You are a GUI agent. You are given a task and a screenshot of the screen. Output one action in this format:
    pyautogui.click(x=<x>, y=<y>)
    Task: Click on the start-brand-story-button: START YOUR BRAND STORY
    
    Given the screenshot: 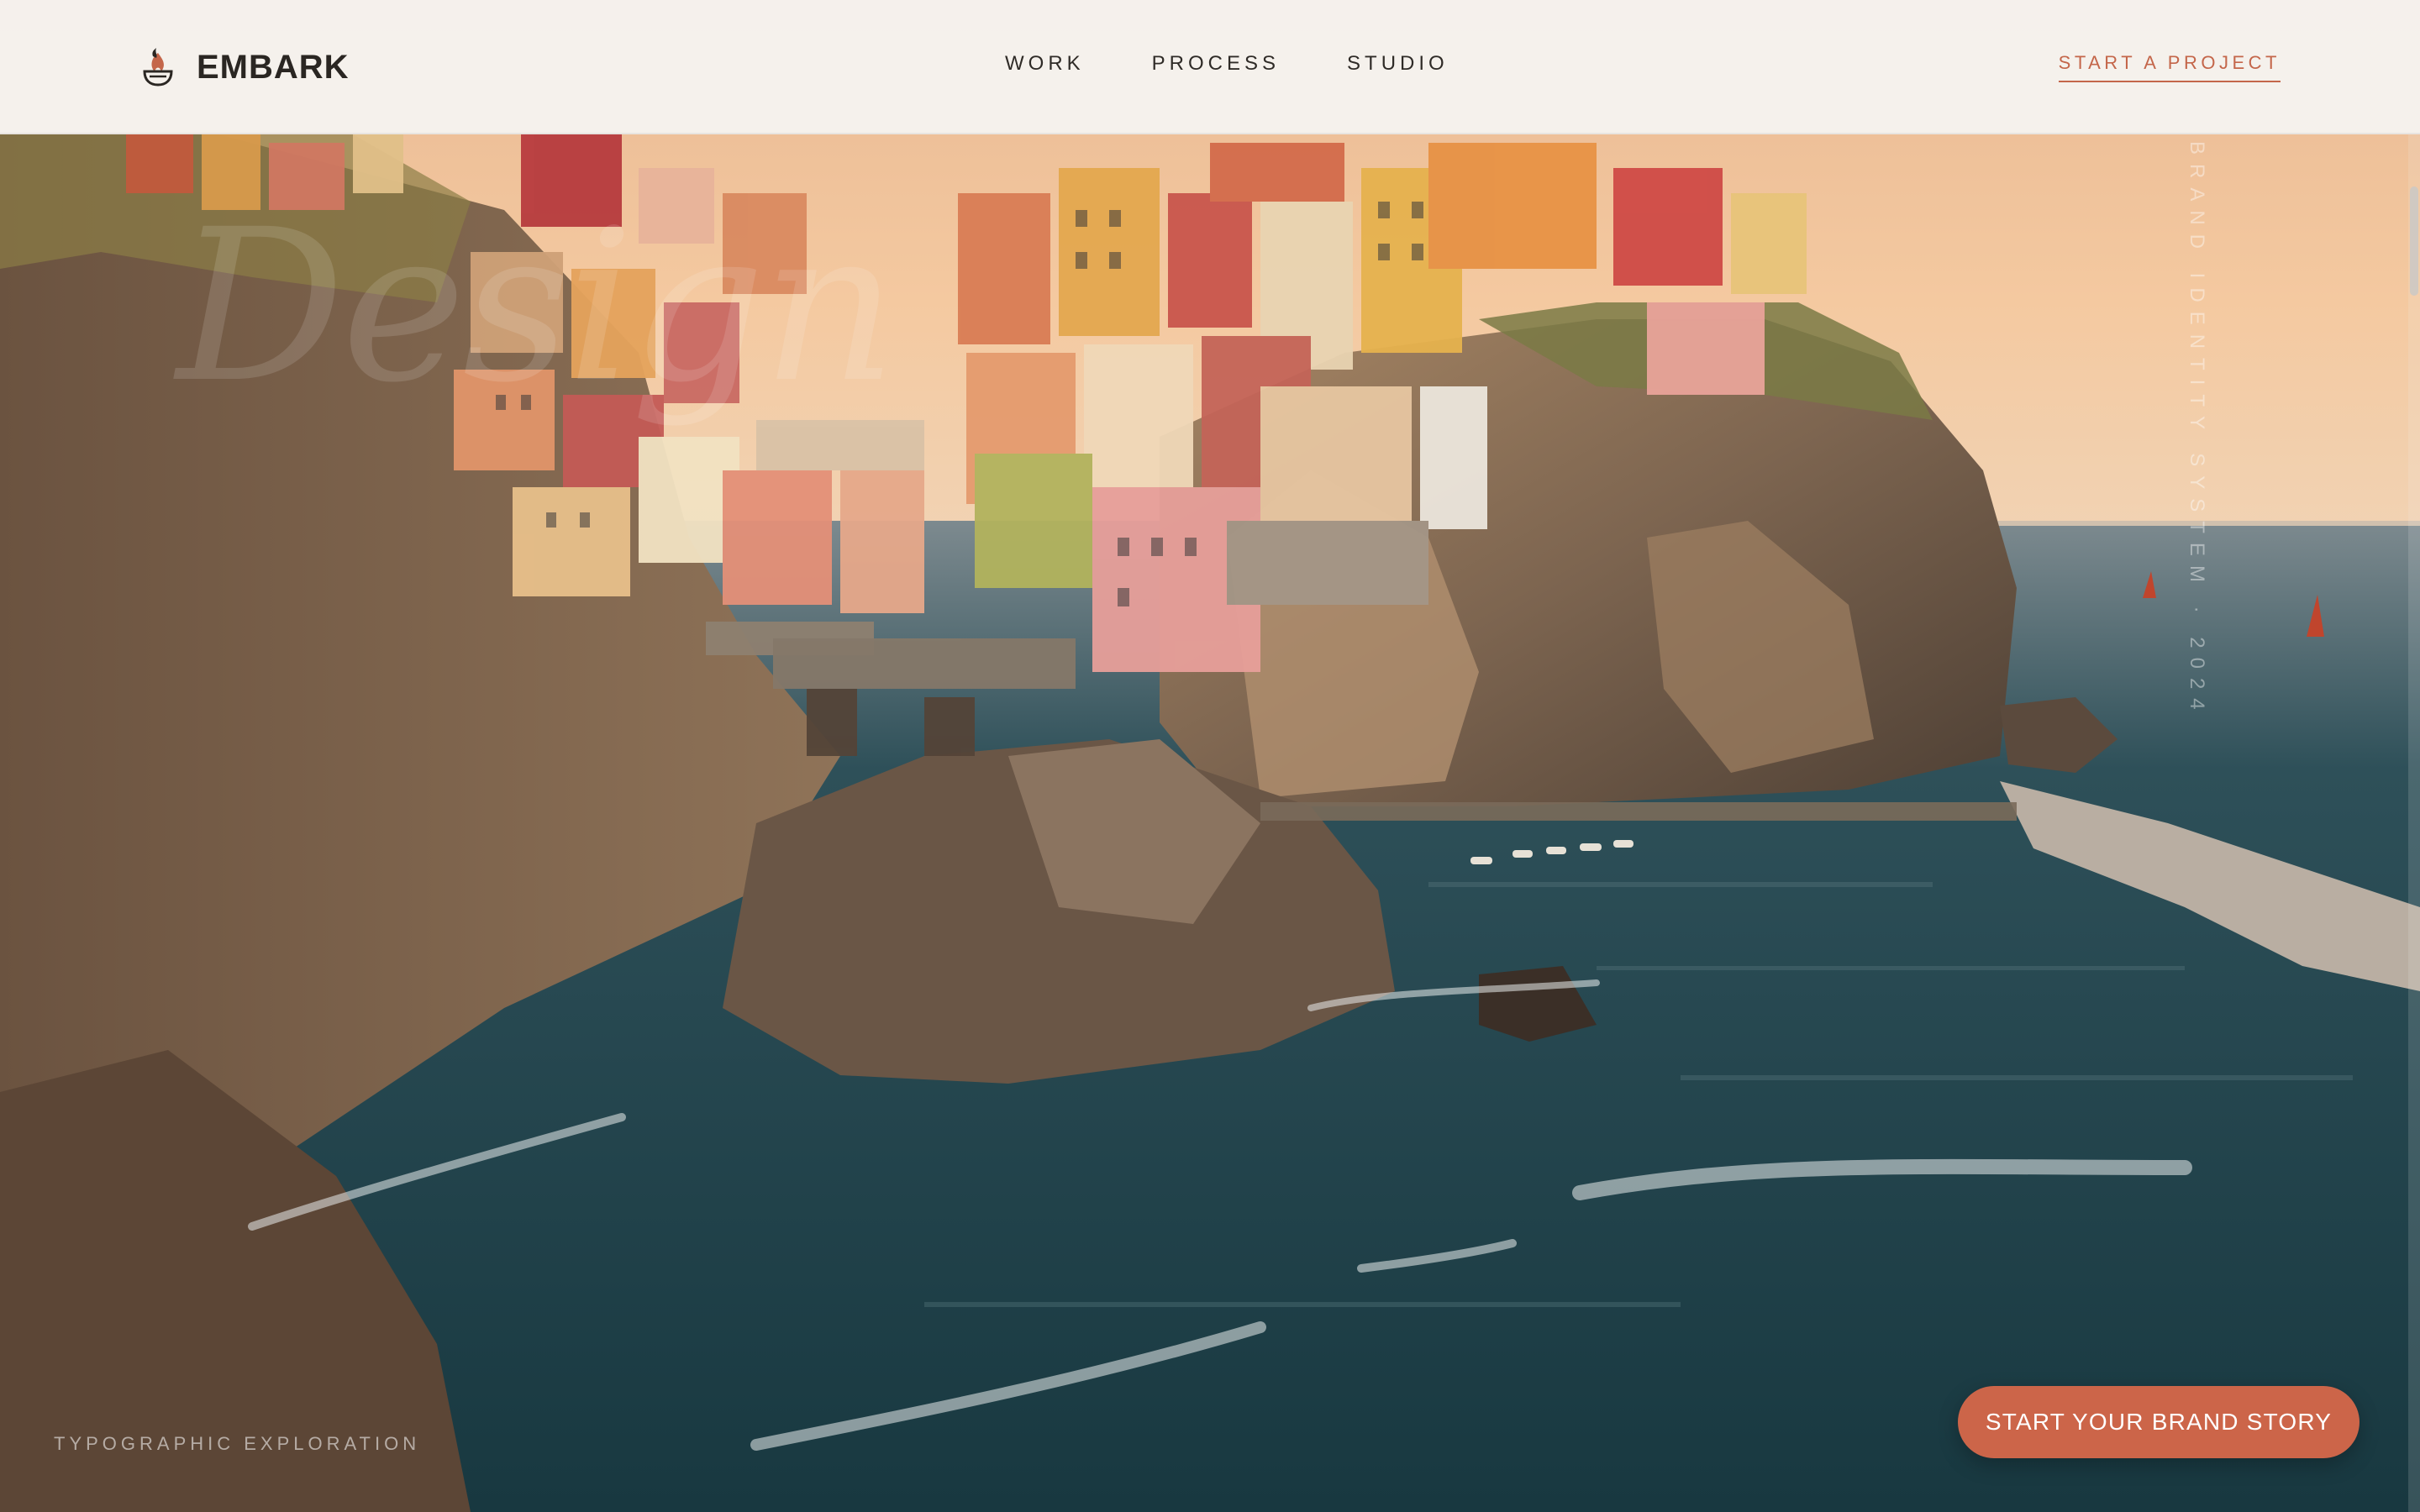 What is the action you would take?
    pyautogui.click(x=2159, y=1422)
    